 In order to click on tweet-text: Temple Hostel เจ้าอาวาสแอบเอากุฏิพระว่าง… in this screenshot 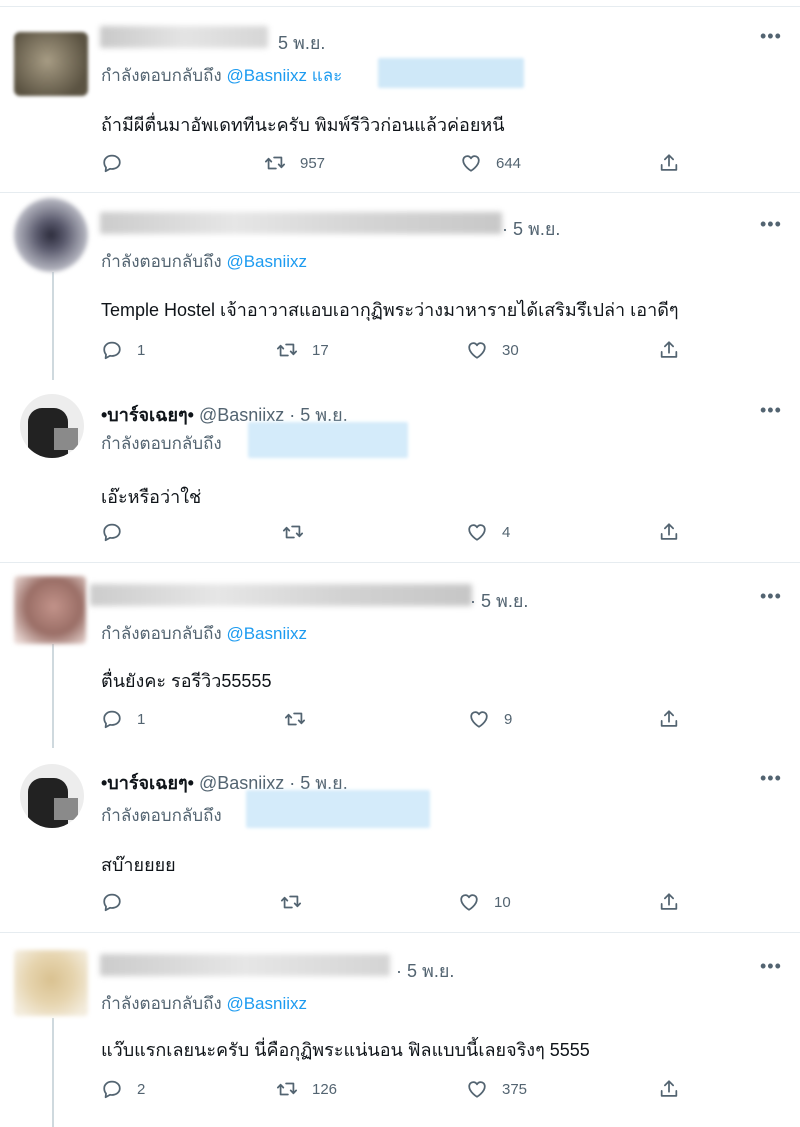, I will do `click(390, 310)`.